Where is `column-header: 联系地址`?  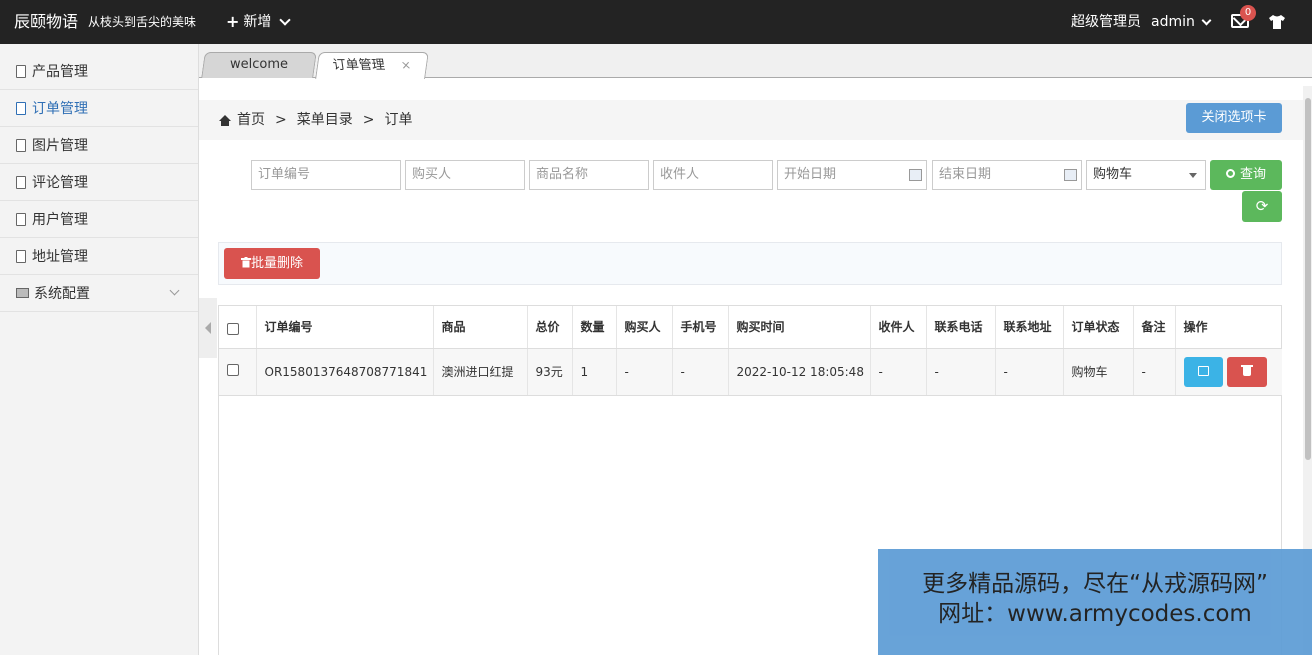
column-header: 联系地址 is located at coordinates (1029, 327).